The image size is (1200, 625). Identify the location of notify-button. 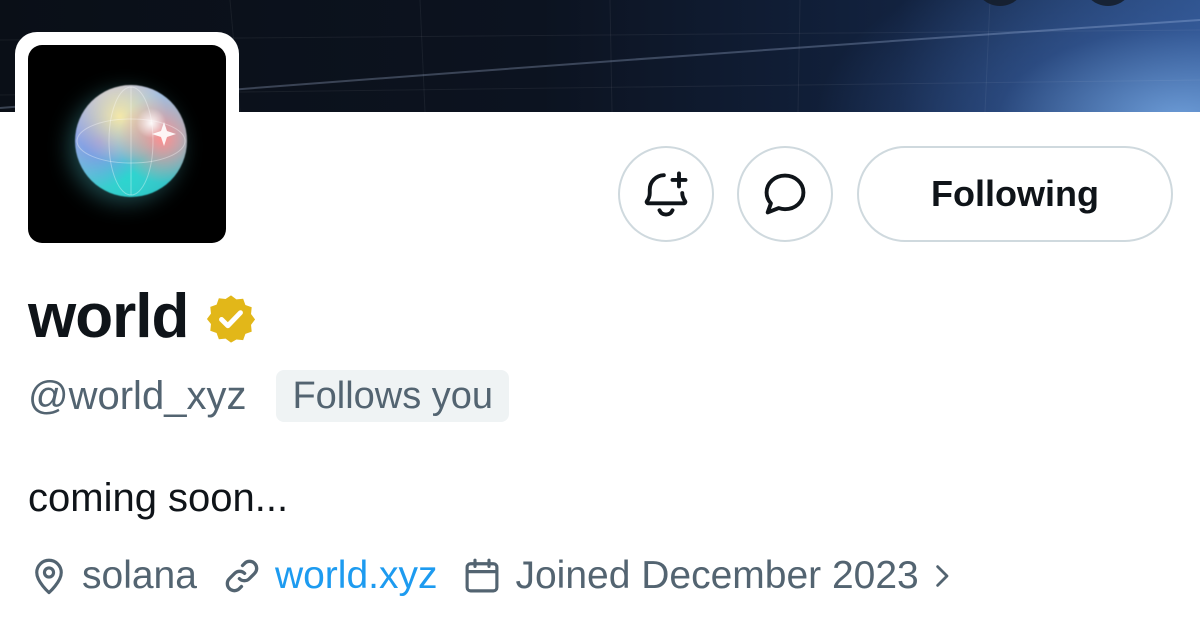
(666, 194).